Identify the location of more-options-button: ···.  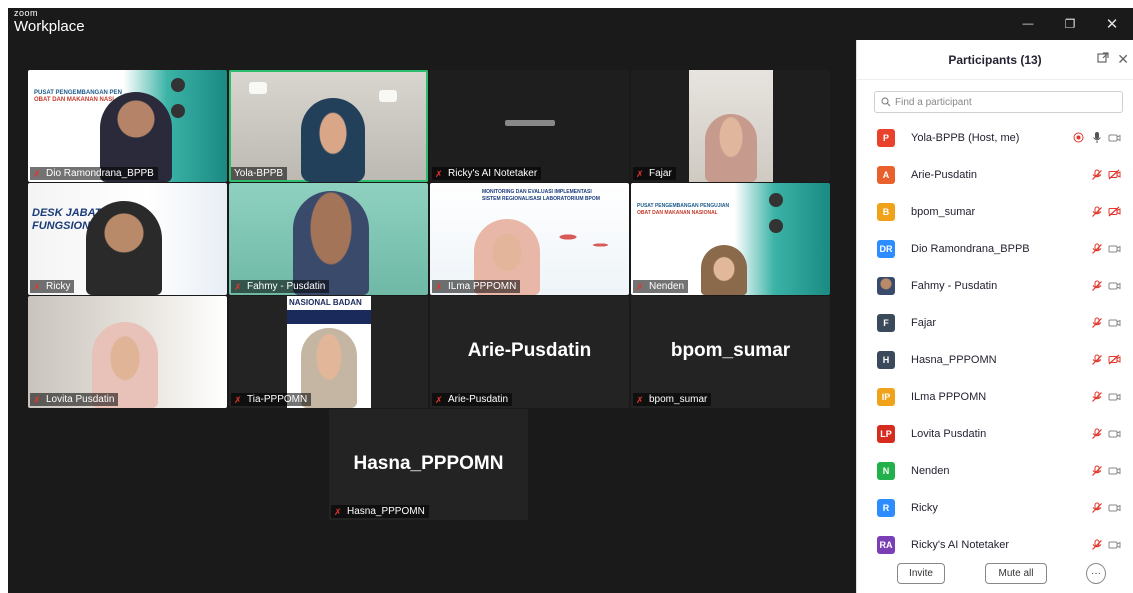
(1096, 573).